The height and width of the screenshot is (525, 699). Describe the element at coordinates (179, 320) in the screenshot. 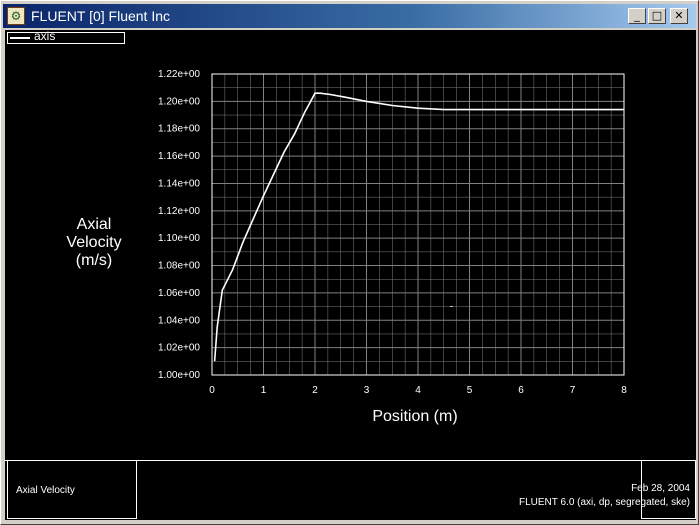

I see `y-tick-label: 1.04e+00` at that location.